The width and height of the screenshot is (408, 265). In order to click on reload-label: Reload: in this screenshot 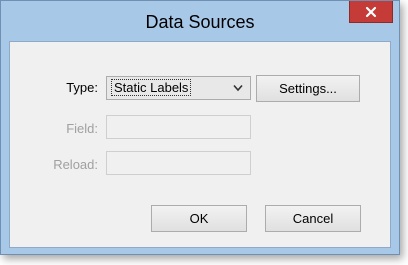, I will do `click(75, 164)`.